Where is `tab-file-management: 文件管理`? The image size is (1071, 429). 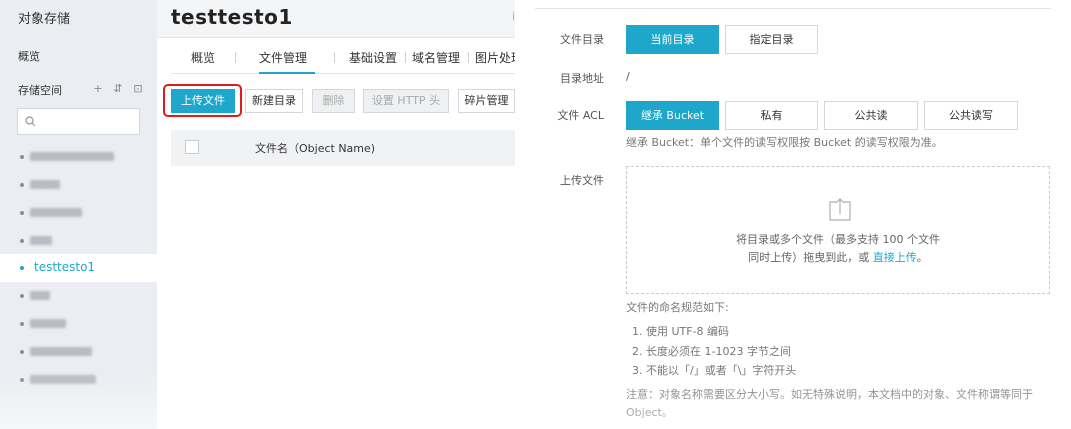
tab-file-management: 文件管理 is located at coordinates (283, 57).